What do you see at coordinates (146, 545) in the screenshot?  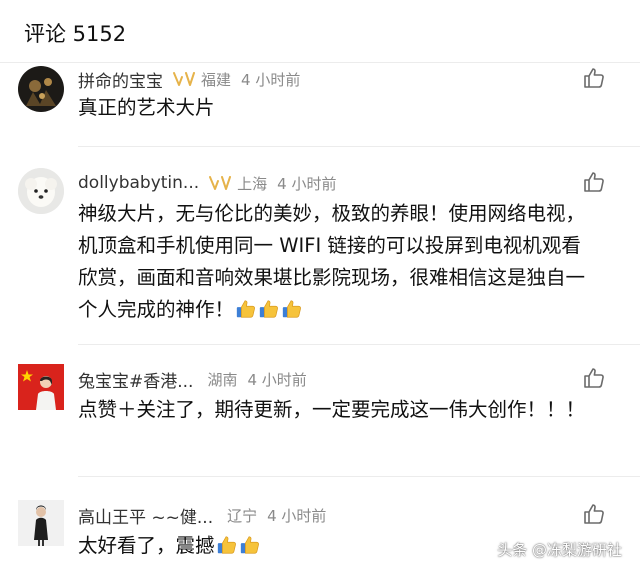 I see `comment-text: 太好看了，震撼` at bounding box center [146, 545].